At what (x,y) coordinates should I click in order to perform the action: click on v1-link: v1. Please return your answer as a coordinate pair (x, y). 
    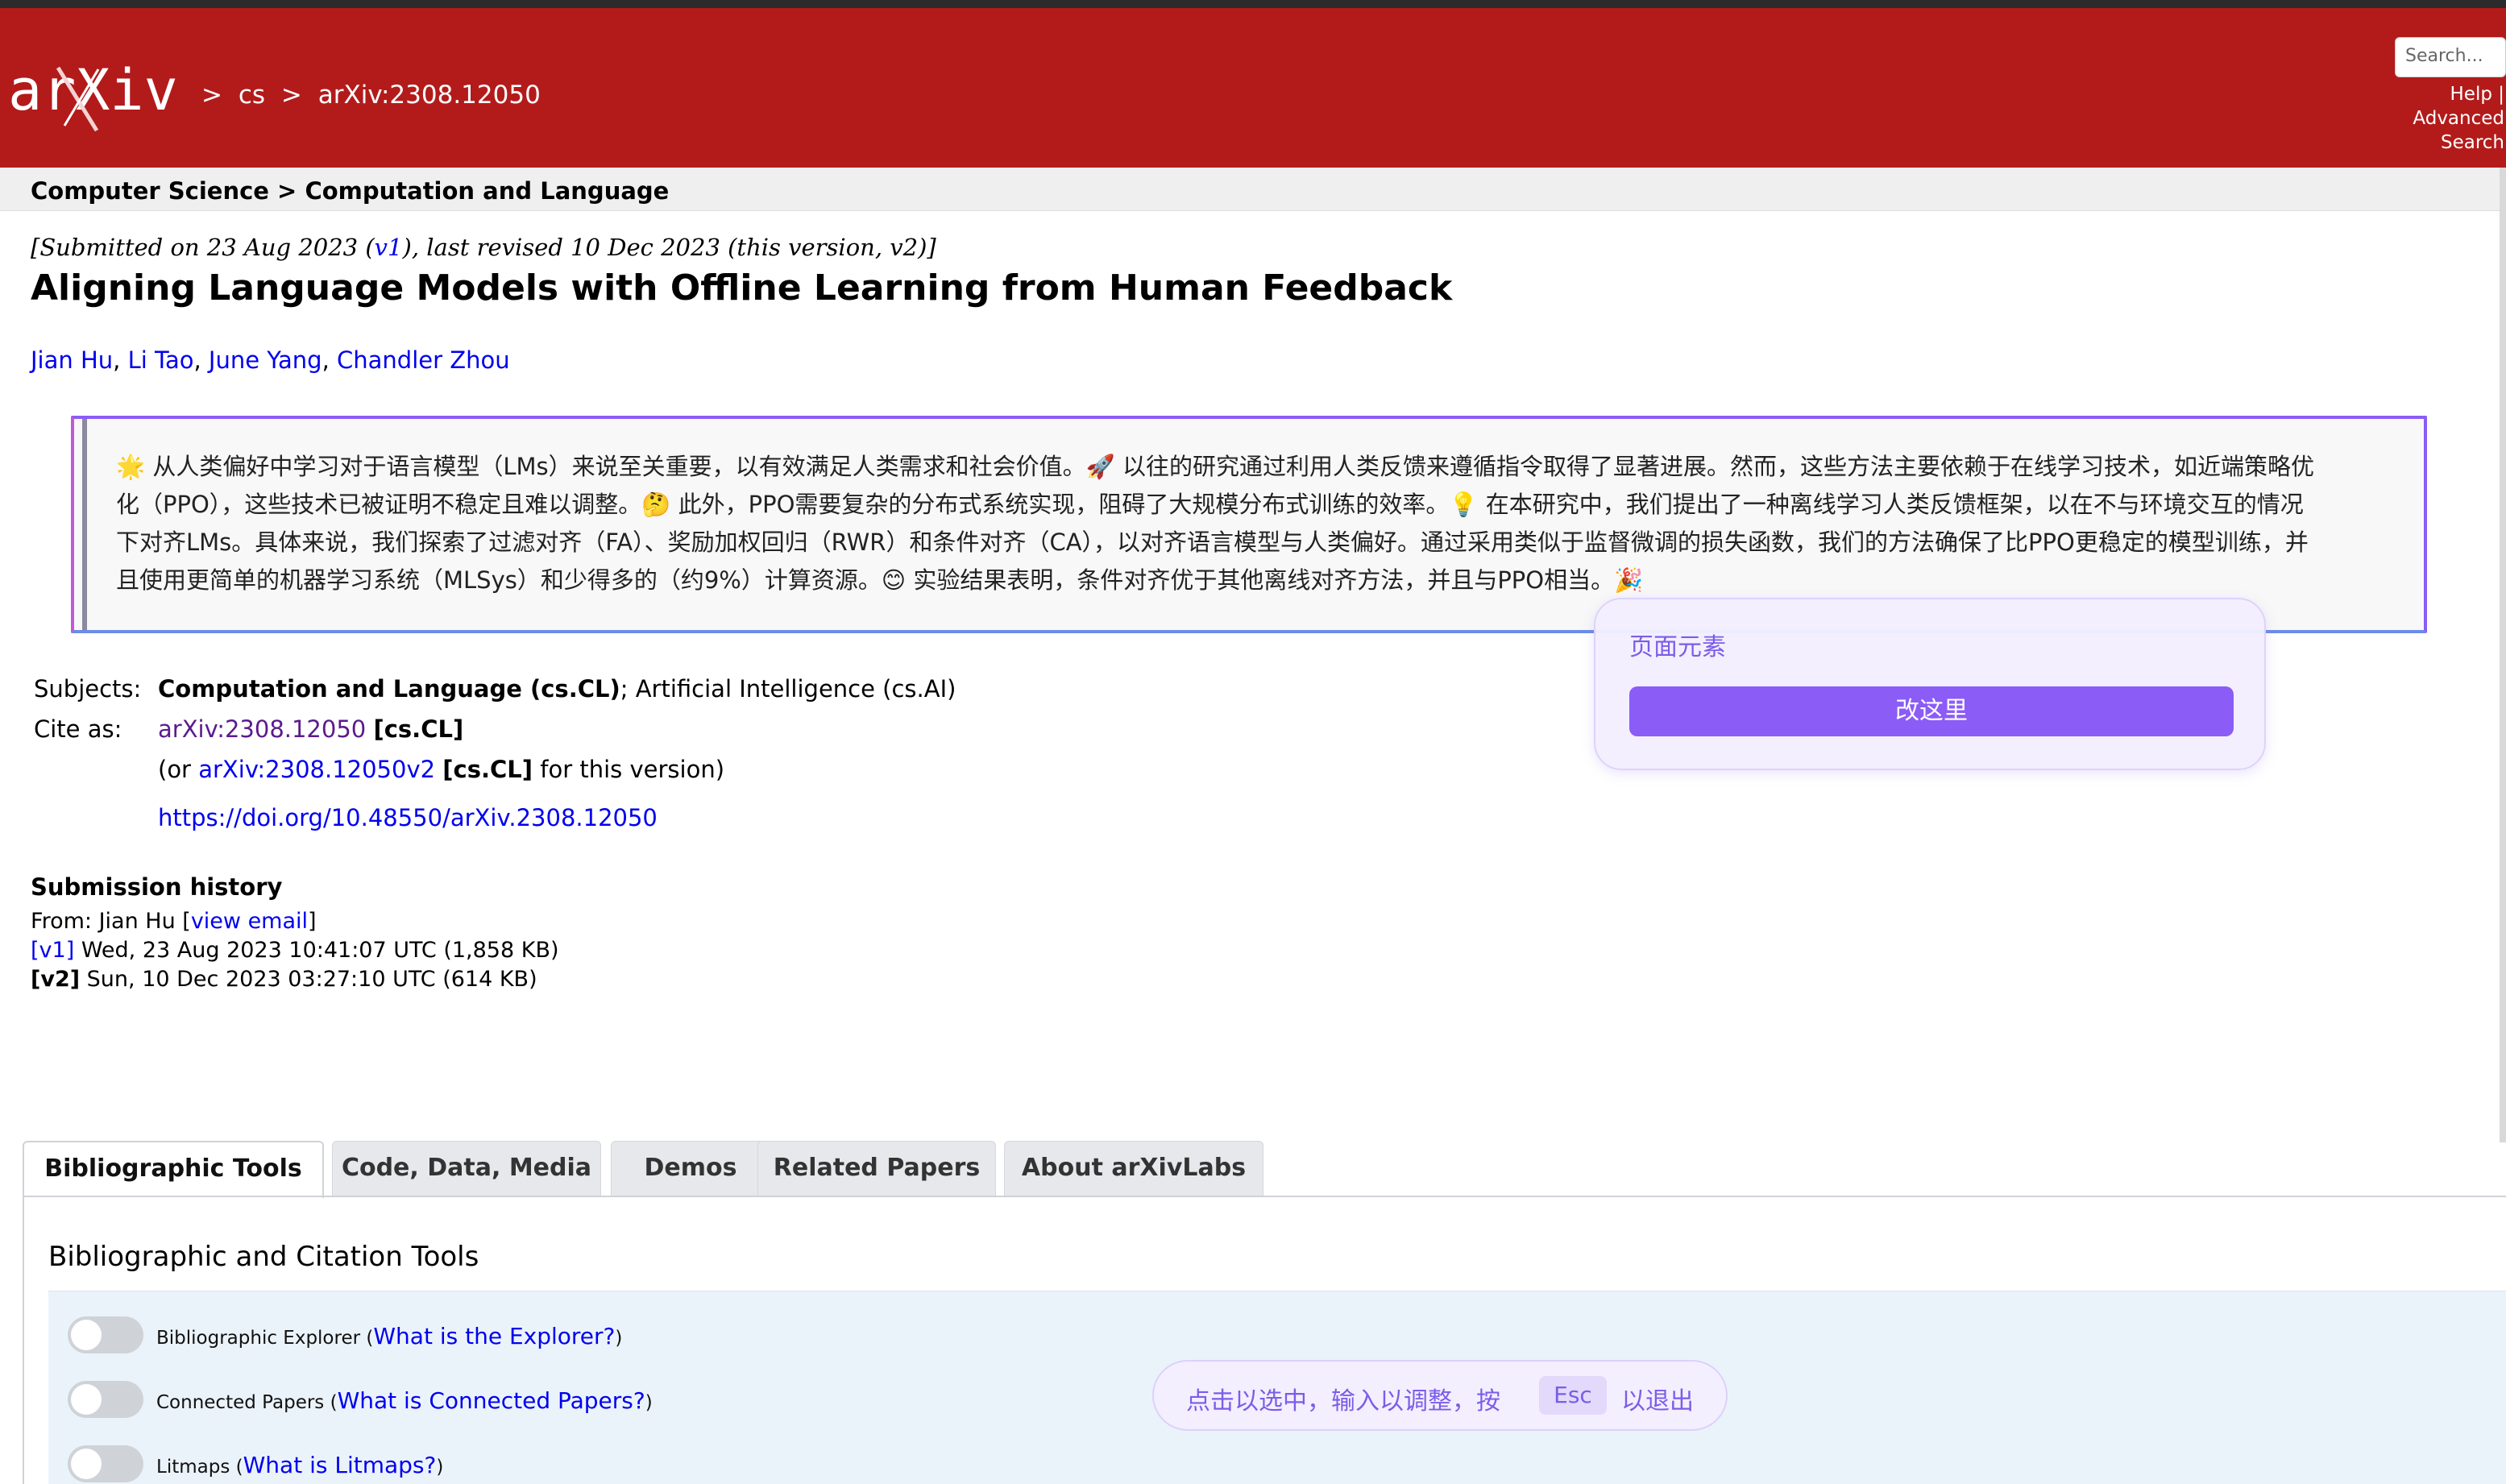
    Looking at the image, I should click on (389, 247).